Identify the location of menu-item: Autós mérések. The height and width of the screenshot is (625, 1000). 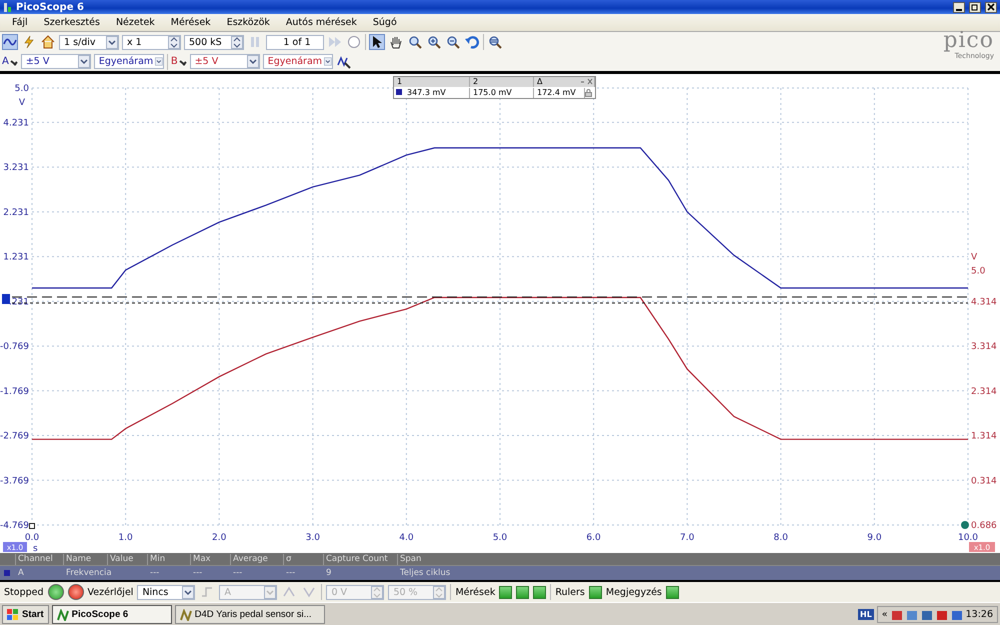
(321, 22).